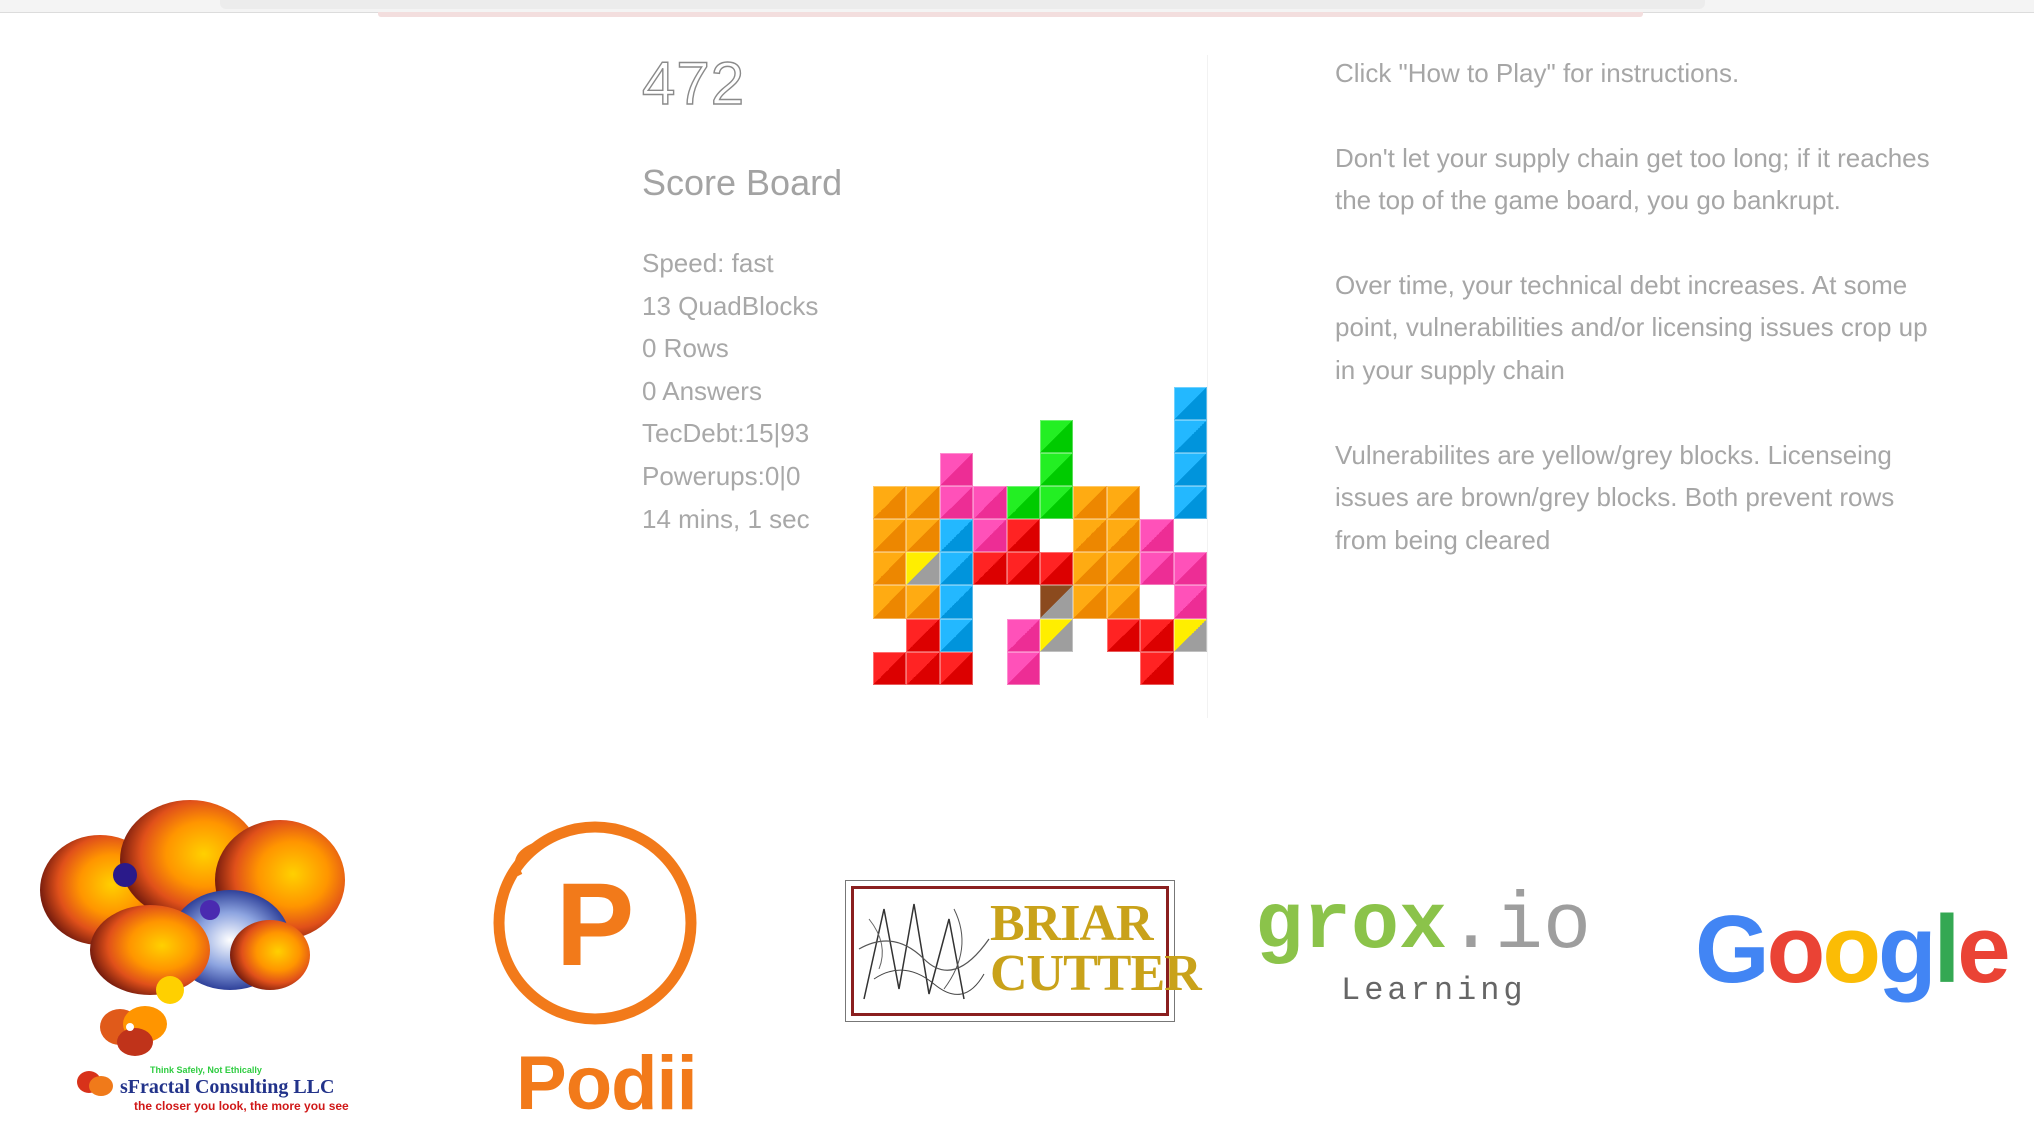  What do you see at coordinates (227, 1087) in the screenshot?
I see `sfractal-name: sFractal Consulting LLC` at bounding box center [227, 1087].